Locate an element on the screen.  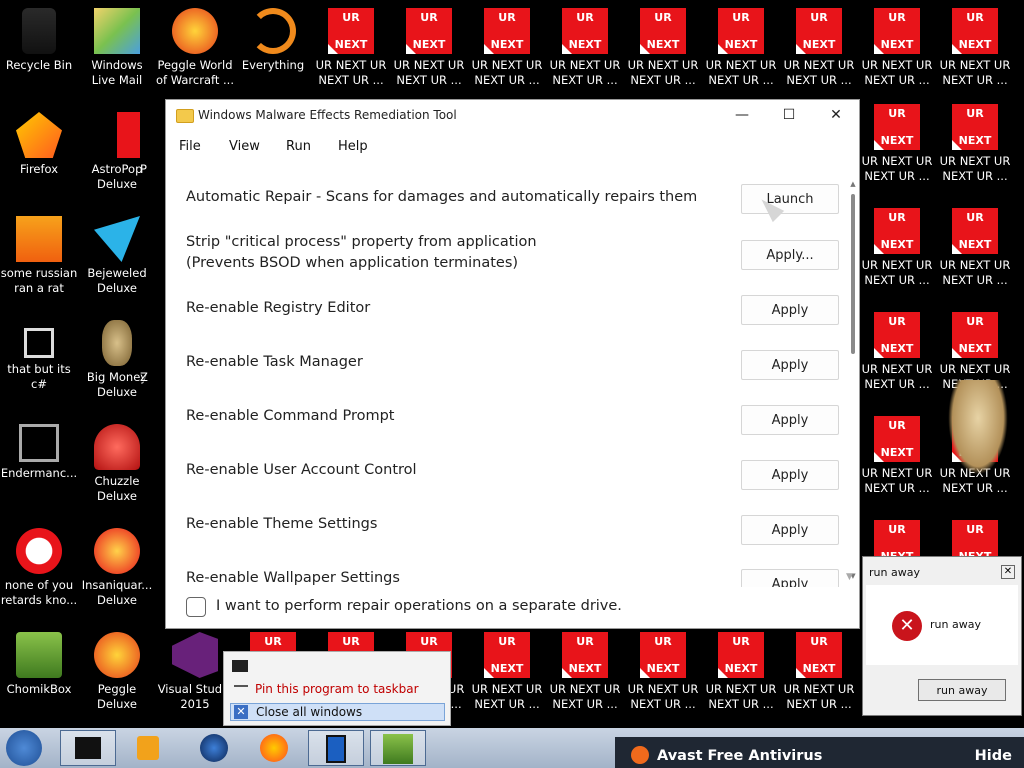
desktop-icon-partial-p: P is located at coordinates (153, 144).